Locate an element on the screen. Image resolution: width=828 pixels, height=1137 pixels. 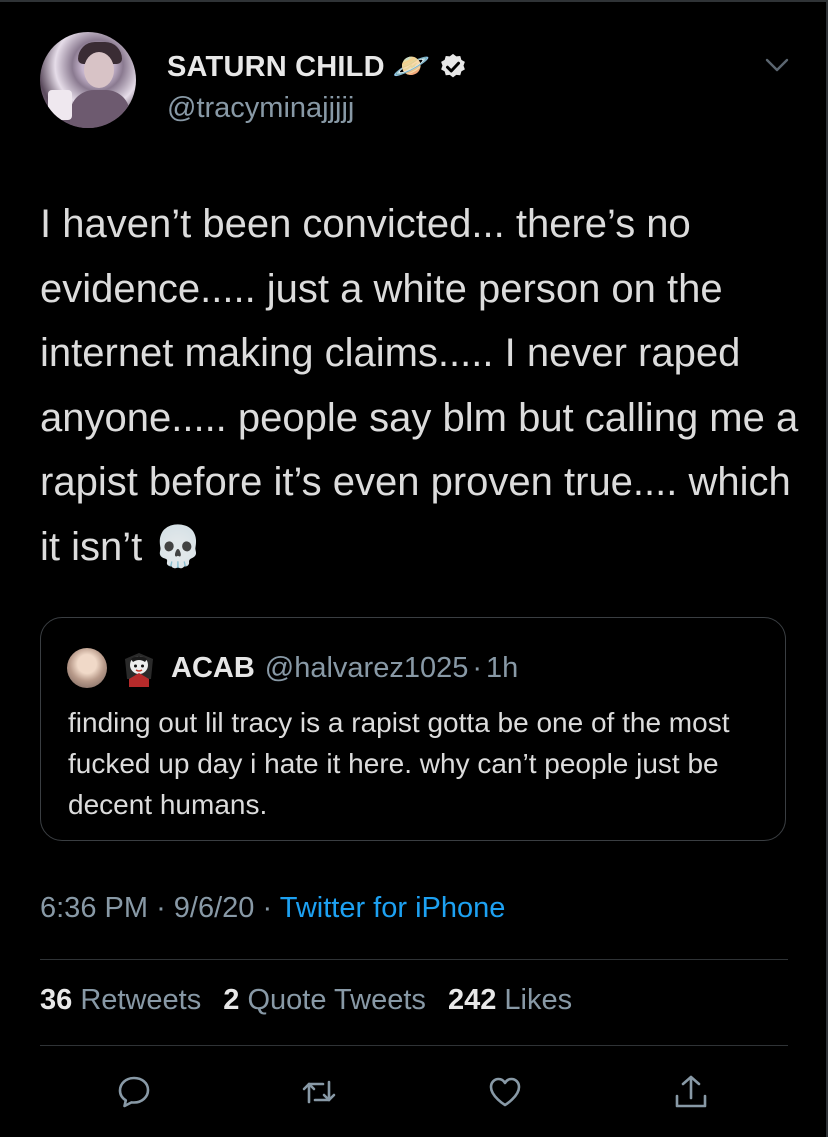
quote-tweets-stat: 2 Quote Tweets is located at coordinates (324, 1000).